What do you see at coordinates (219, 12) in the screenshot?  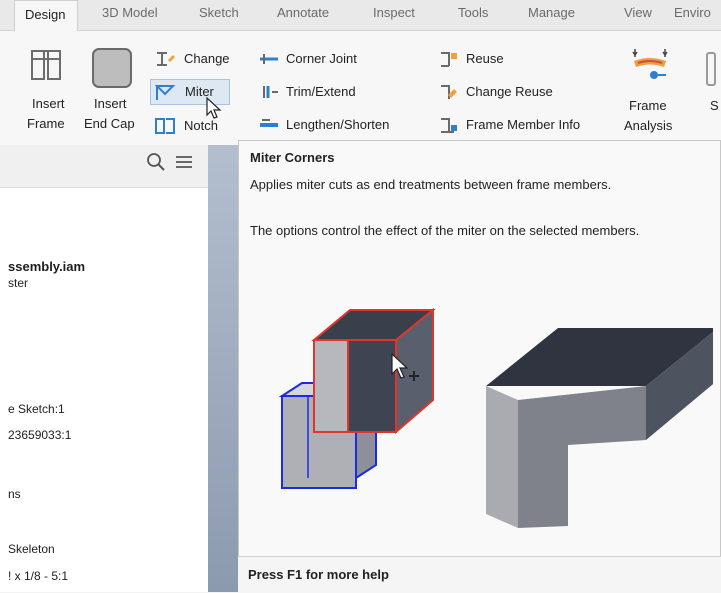 I see `tab-sketch: Sketch` at bounding box center [219, 12].